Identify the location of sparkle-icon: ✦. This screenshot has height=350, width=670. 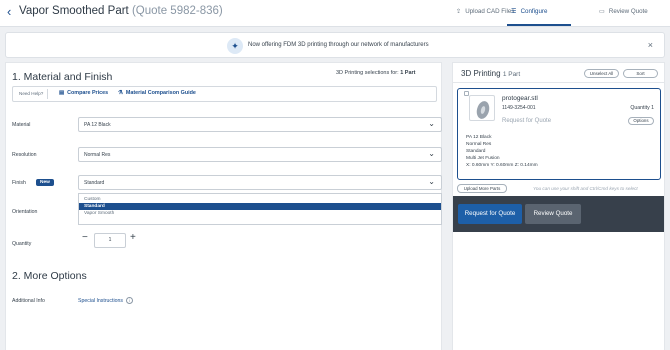
(235, 46).